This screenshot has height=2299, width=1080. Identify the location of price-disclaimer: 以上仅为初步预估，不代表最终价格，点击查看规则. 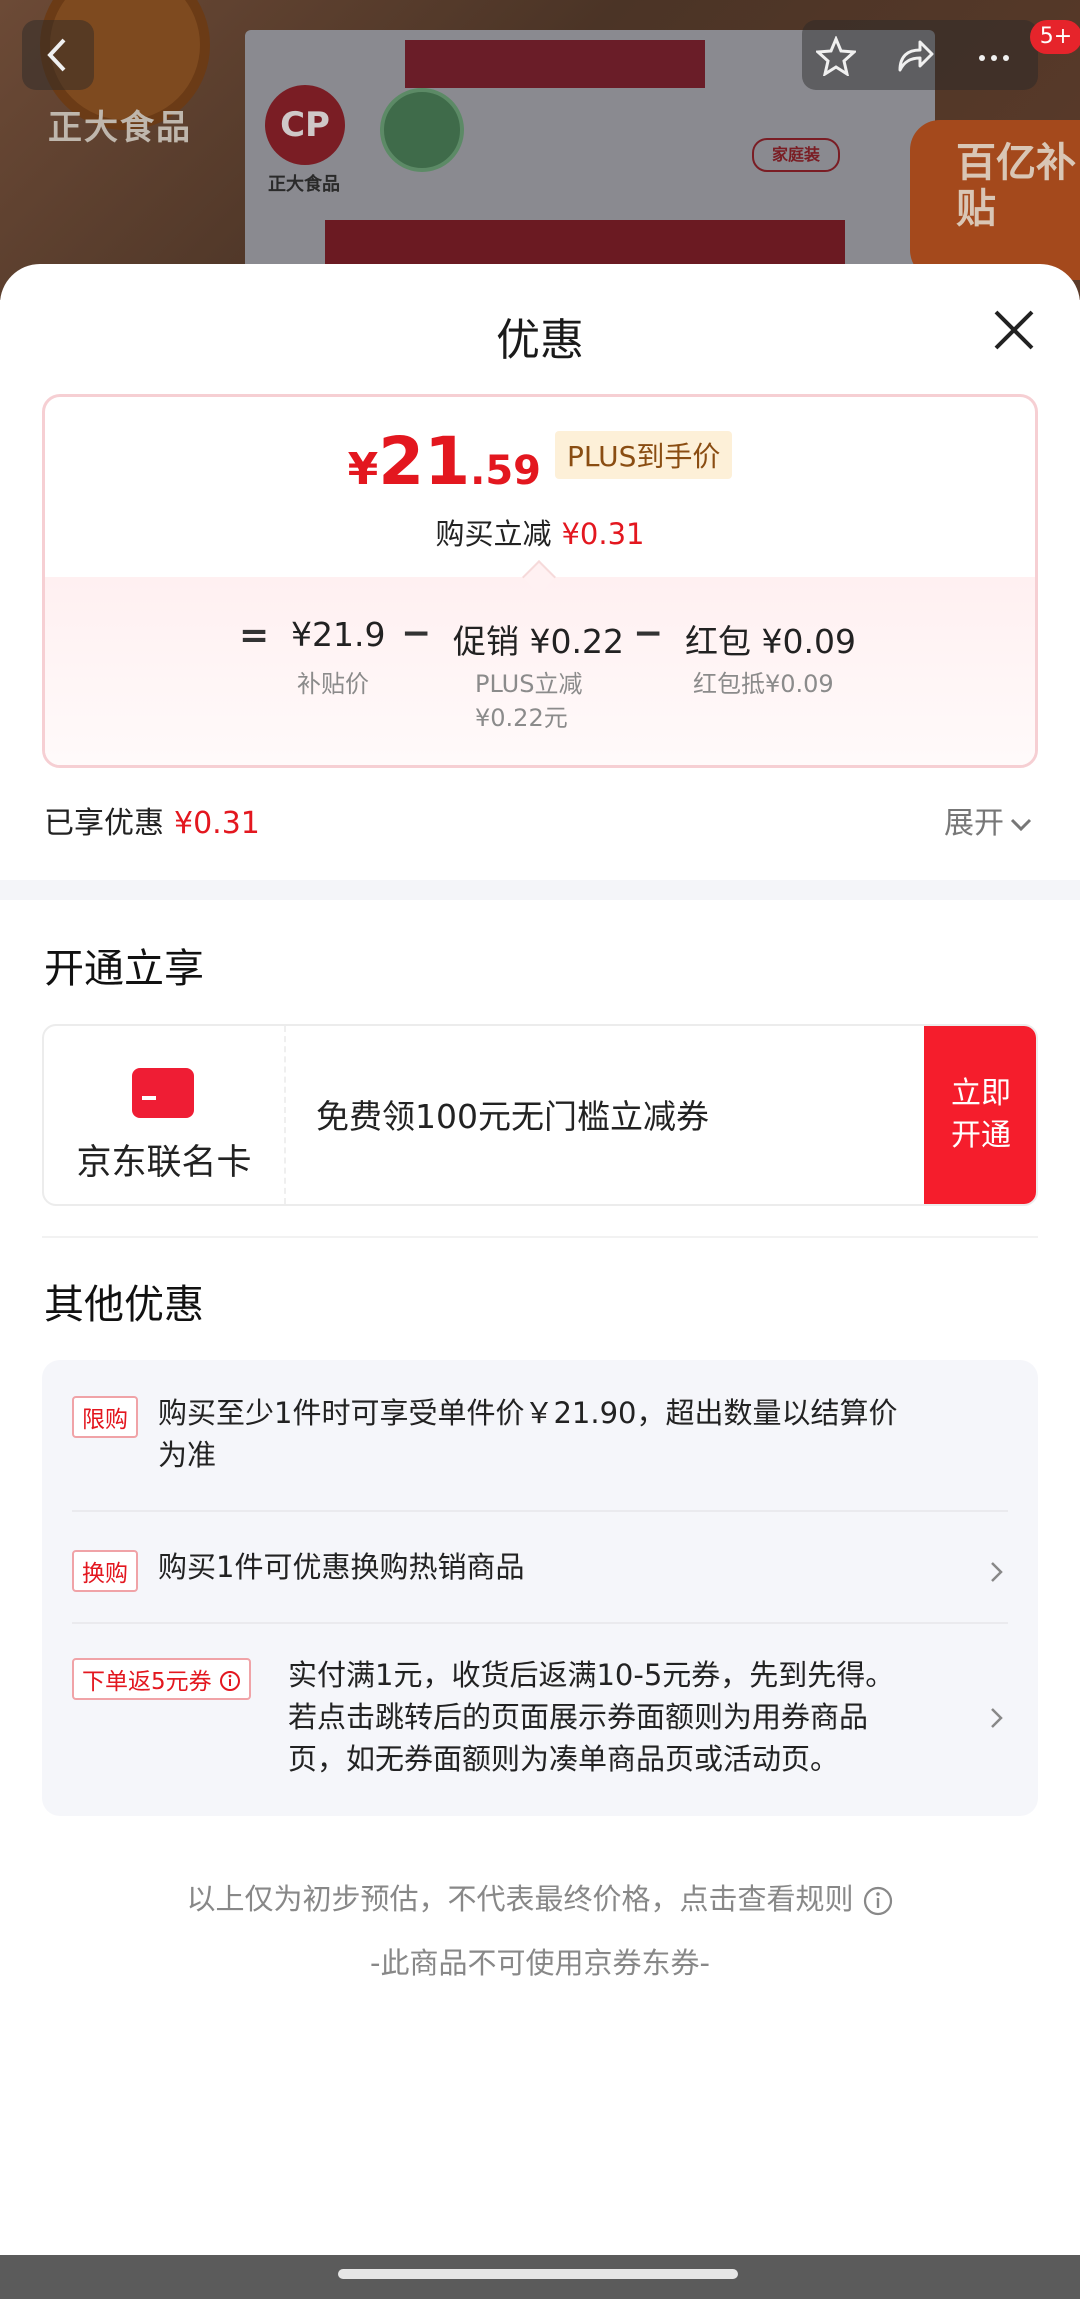
(540, 1897).